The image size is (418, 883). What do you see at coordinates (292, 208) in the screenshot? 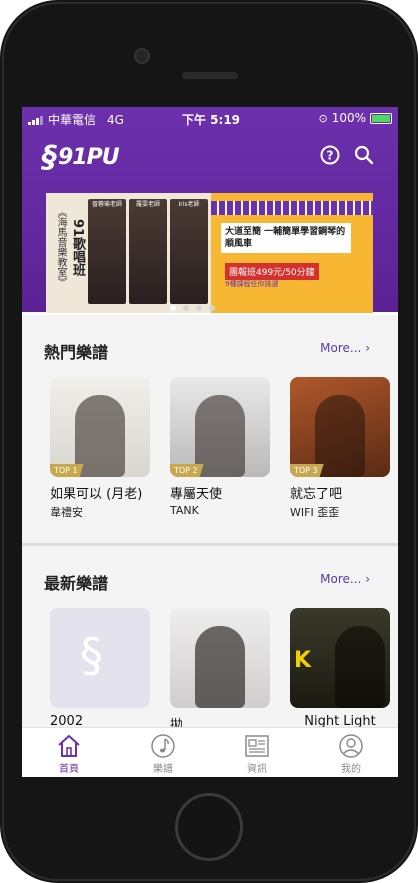
I see `piano-keys-graphic` at bounding box center [292, 208].